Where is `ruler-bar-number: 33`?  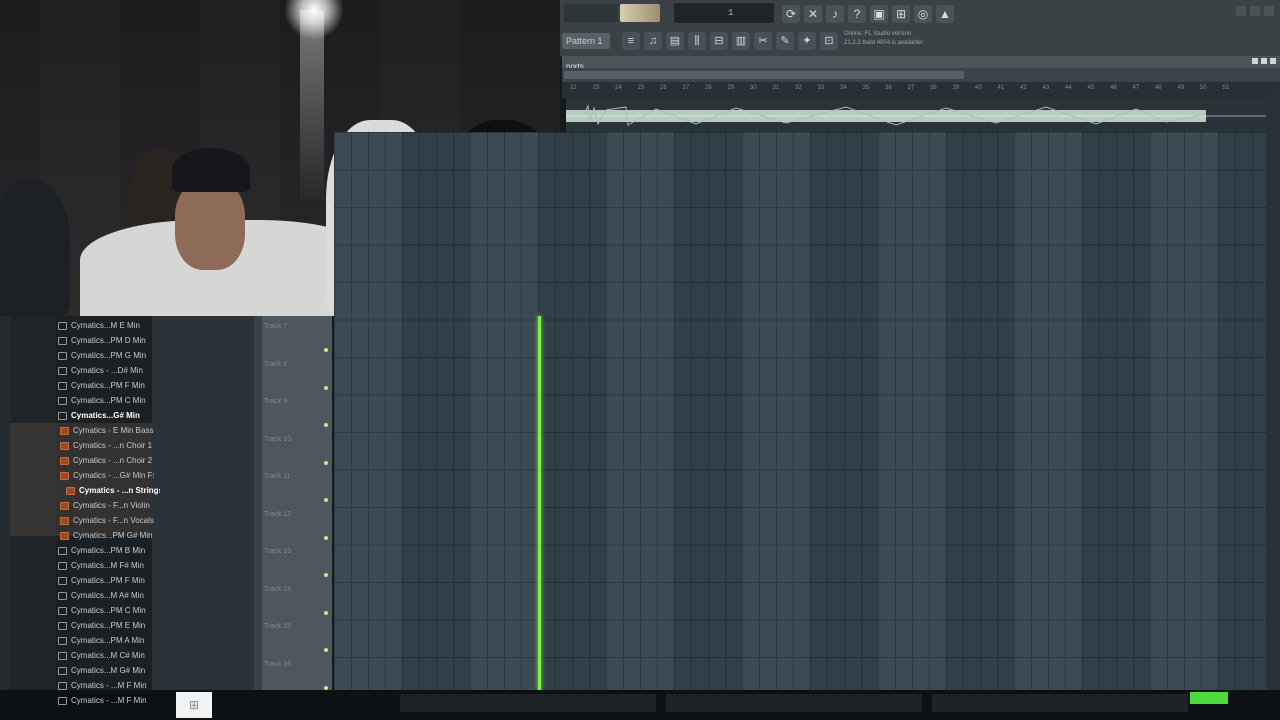 ruler-bar-number: 33 is located at coordinates (821, 88).